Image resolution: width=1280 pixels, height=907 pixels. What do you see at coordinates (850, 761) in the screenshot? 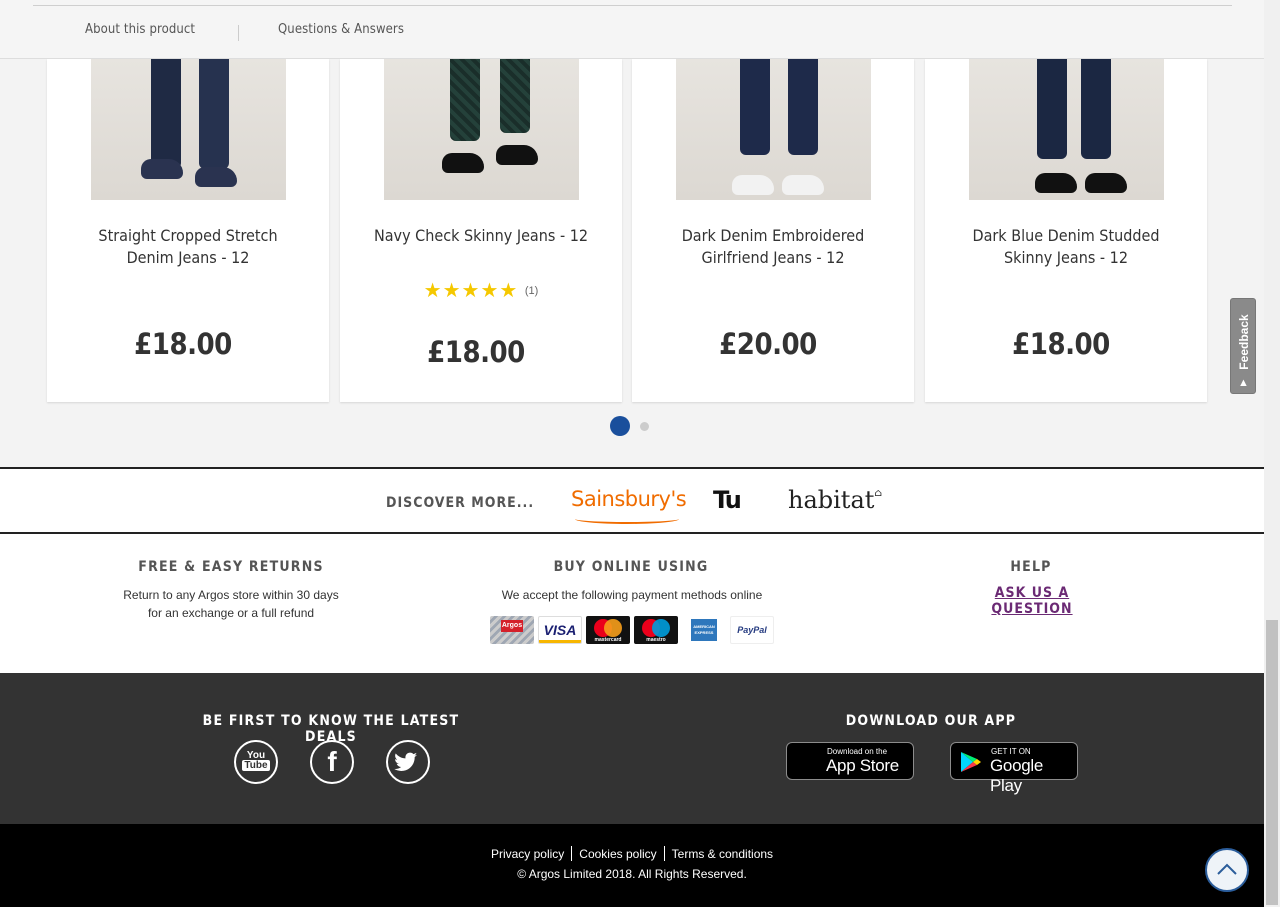
I see `app-store-button: Download on the App Store` at bounding box center [850, 761].